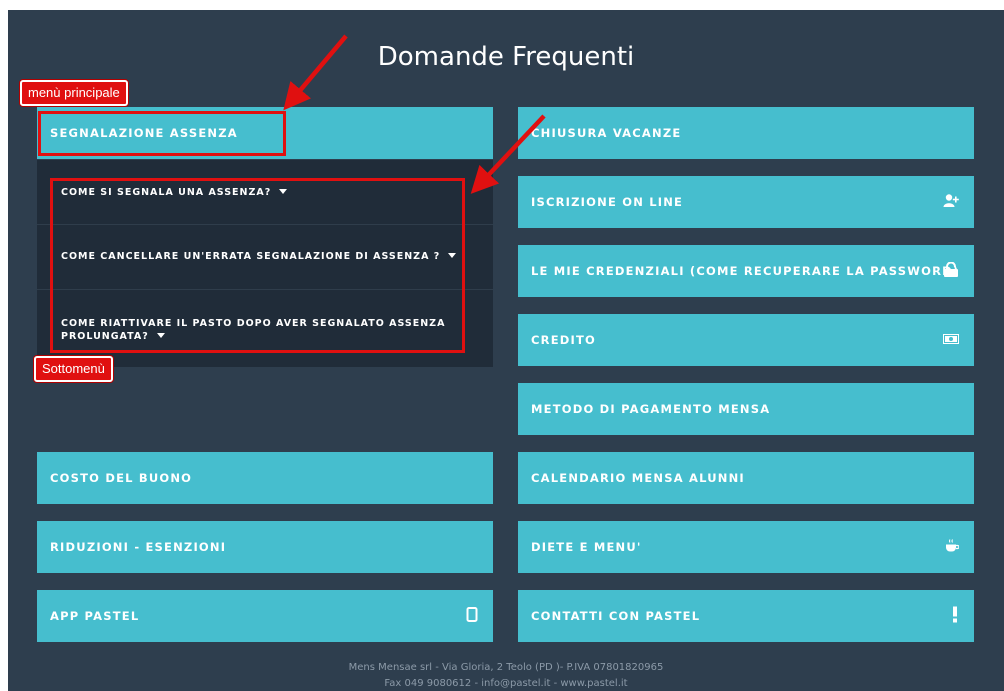 This screenshot has width=1004, height=691. I want to click on arrow-submenu, so click(508, 154).